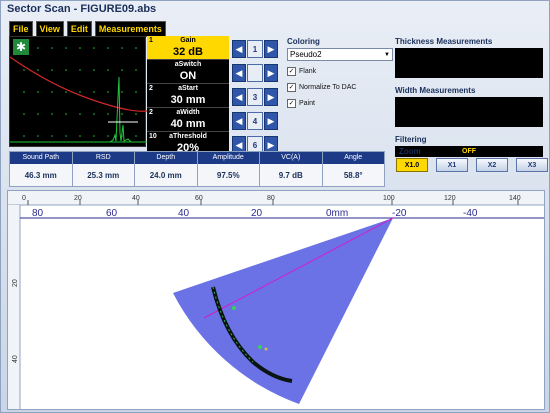 Image resolution: width=550 pixels, height=413 pixels. What do you see at coordinates (130, 29) in the screenshot?
I see `menu-measurements: Measurements` at bounding box center [130, 29].